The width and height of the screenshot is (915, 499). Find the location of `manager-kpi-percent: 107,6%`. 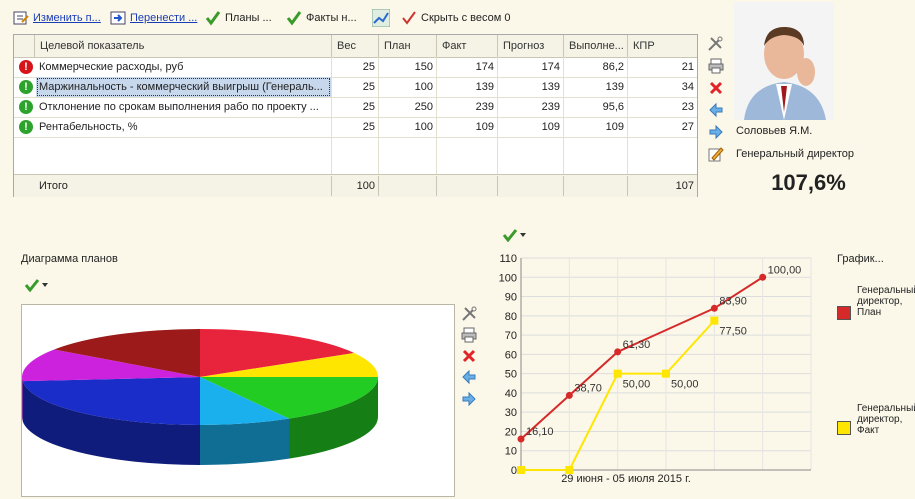

manager-kpi-percent: 107,6% is located at coordinates (808, 182).